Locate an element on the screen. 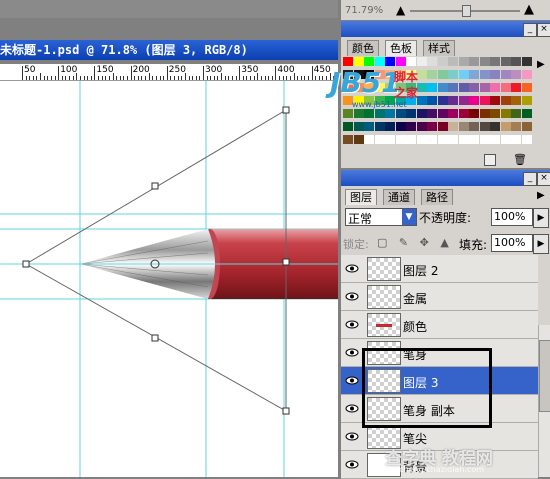 The height and width of the screenshot is (479, 550). layers-panel-titlebar: _ × is located at coordinates (445, 178).